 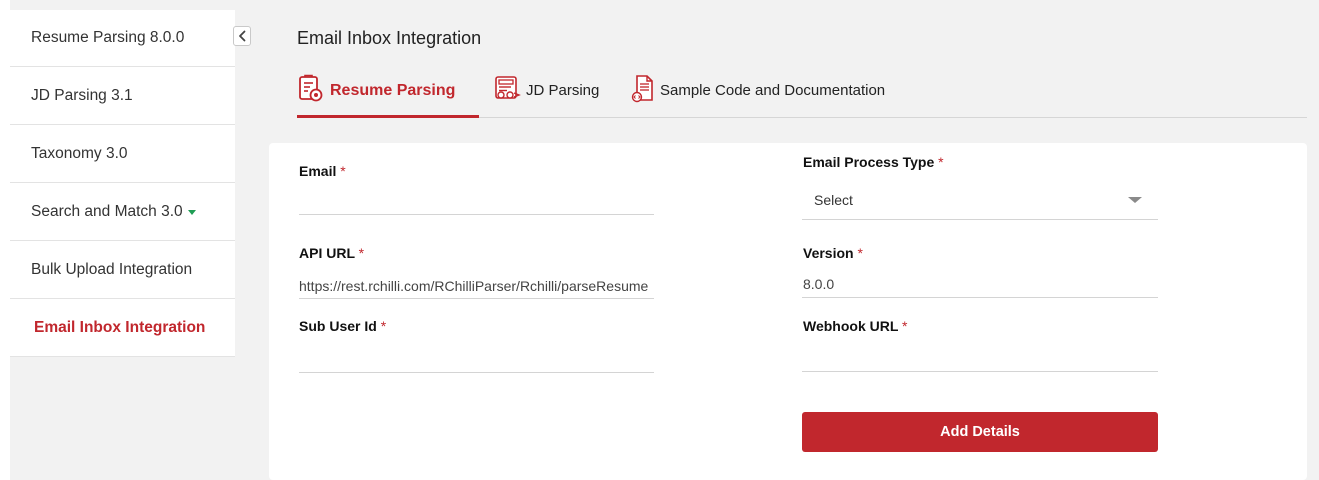 What do you see at coordinates (980, 432) in the screenshot?
I see `add-details-button: Add Details` at bounding box center [980, 432].